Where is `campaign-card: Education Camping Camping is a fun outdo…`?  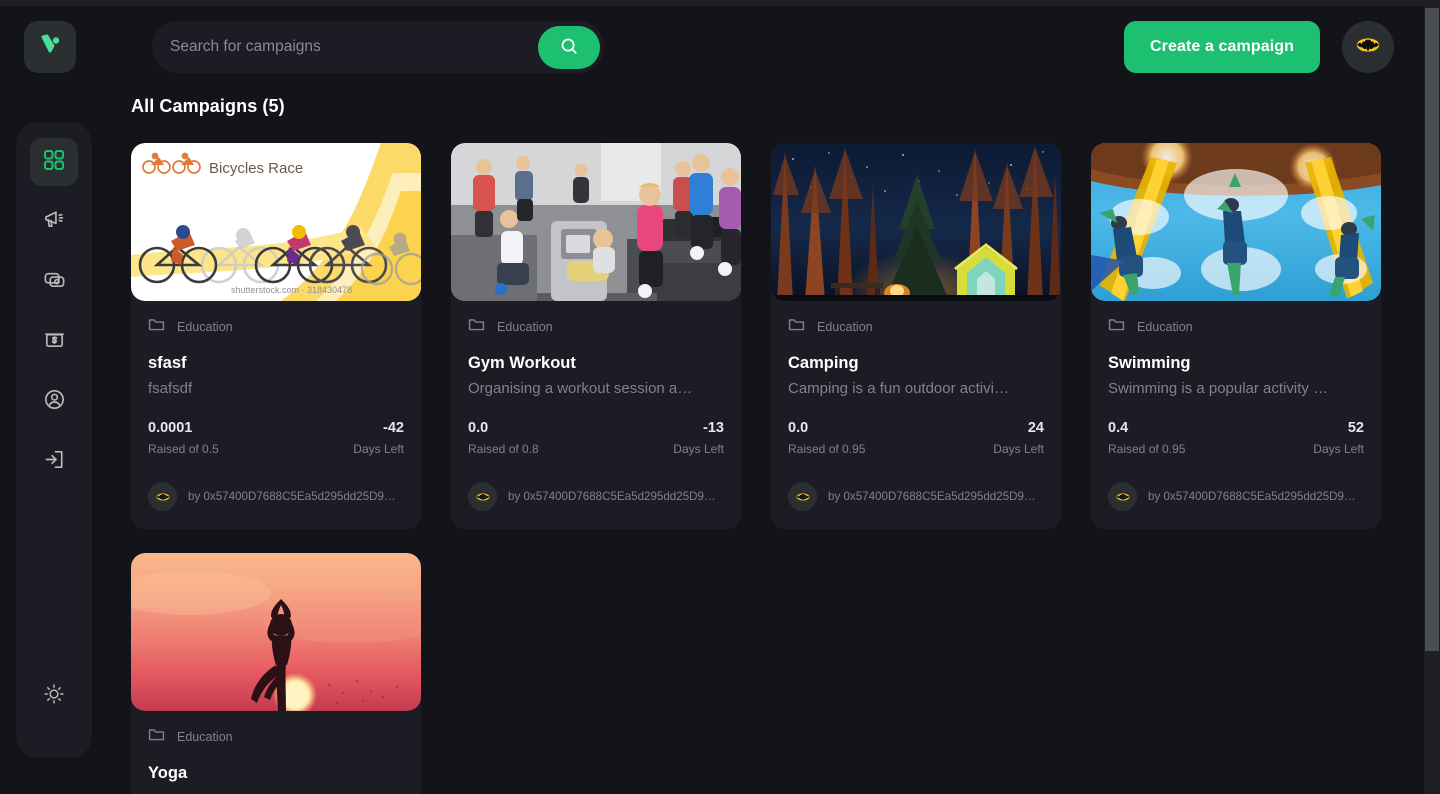
campaign-card: Education Camping Camping is a fun outdo… is located at coordinates (916, 336).